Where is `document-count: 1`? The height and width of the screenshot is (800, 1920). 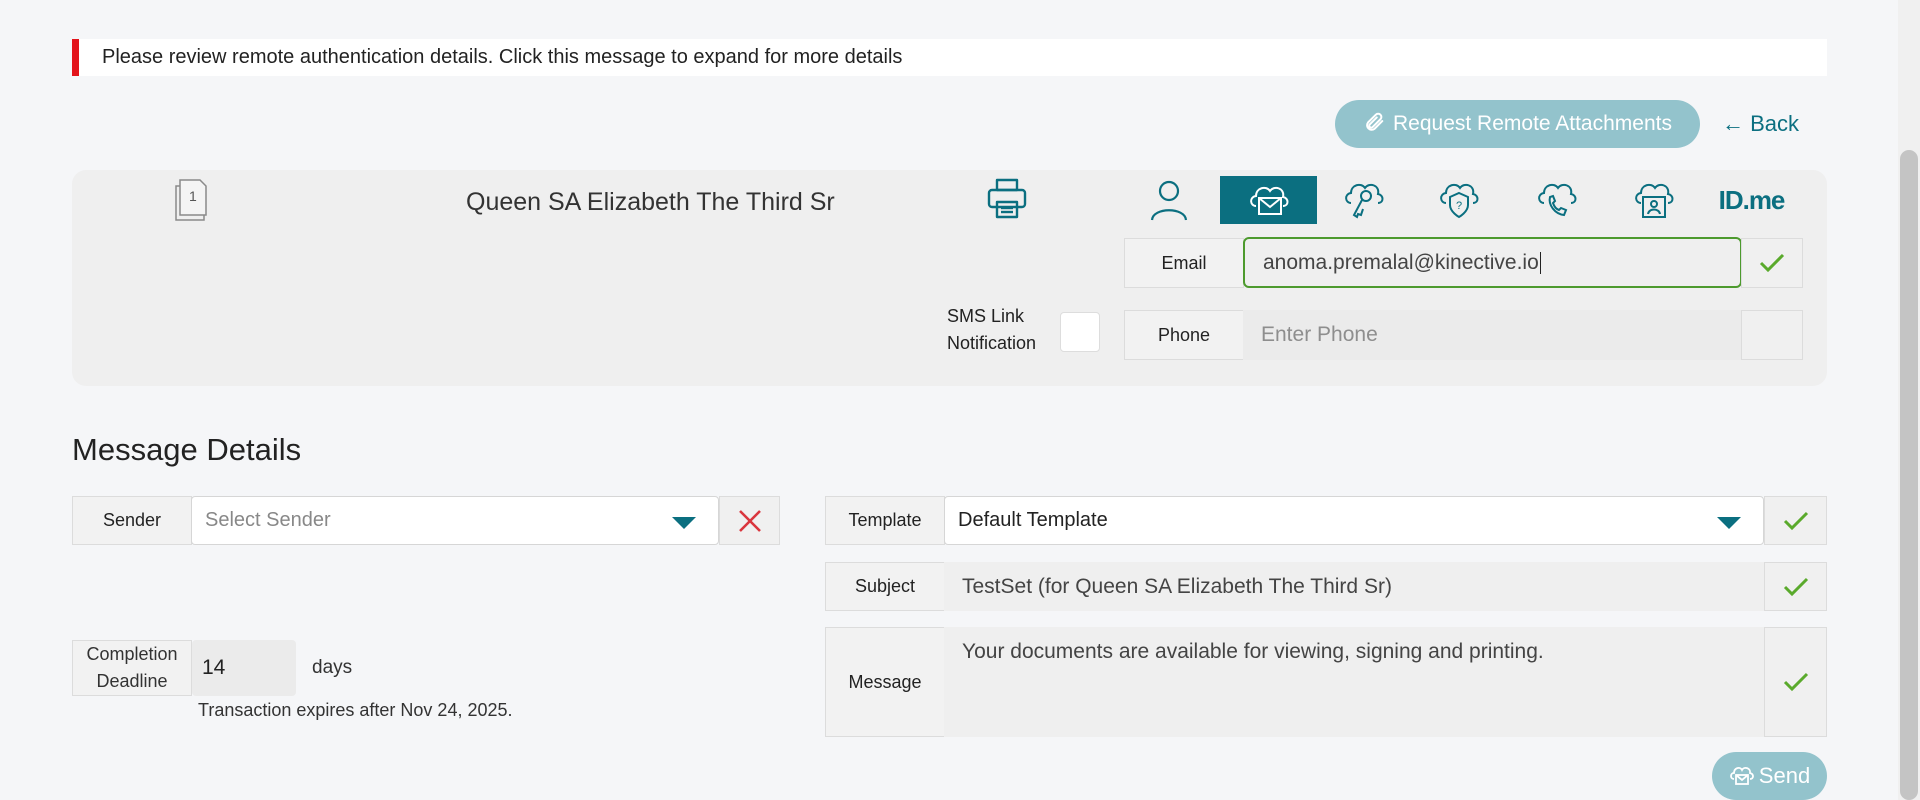
document-count: 1 is located at coordinates (193, 196).